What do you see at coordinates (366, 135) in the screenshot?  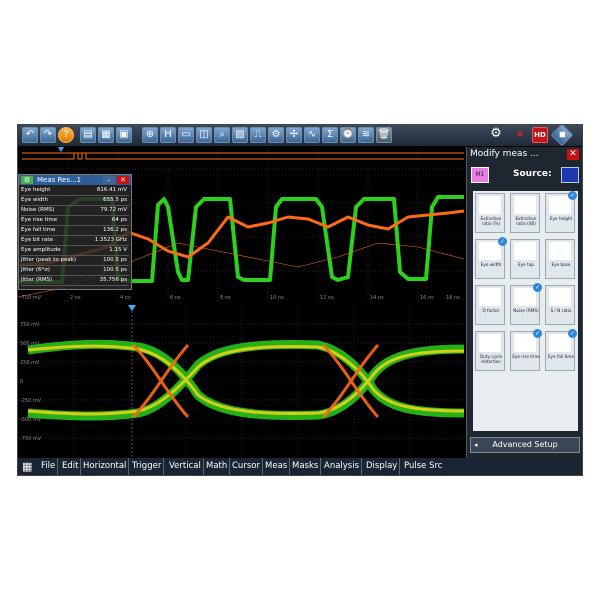 I see `frequency-icon: ≋` at bounding box center [366, 135].